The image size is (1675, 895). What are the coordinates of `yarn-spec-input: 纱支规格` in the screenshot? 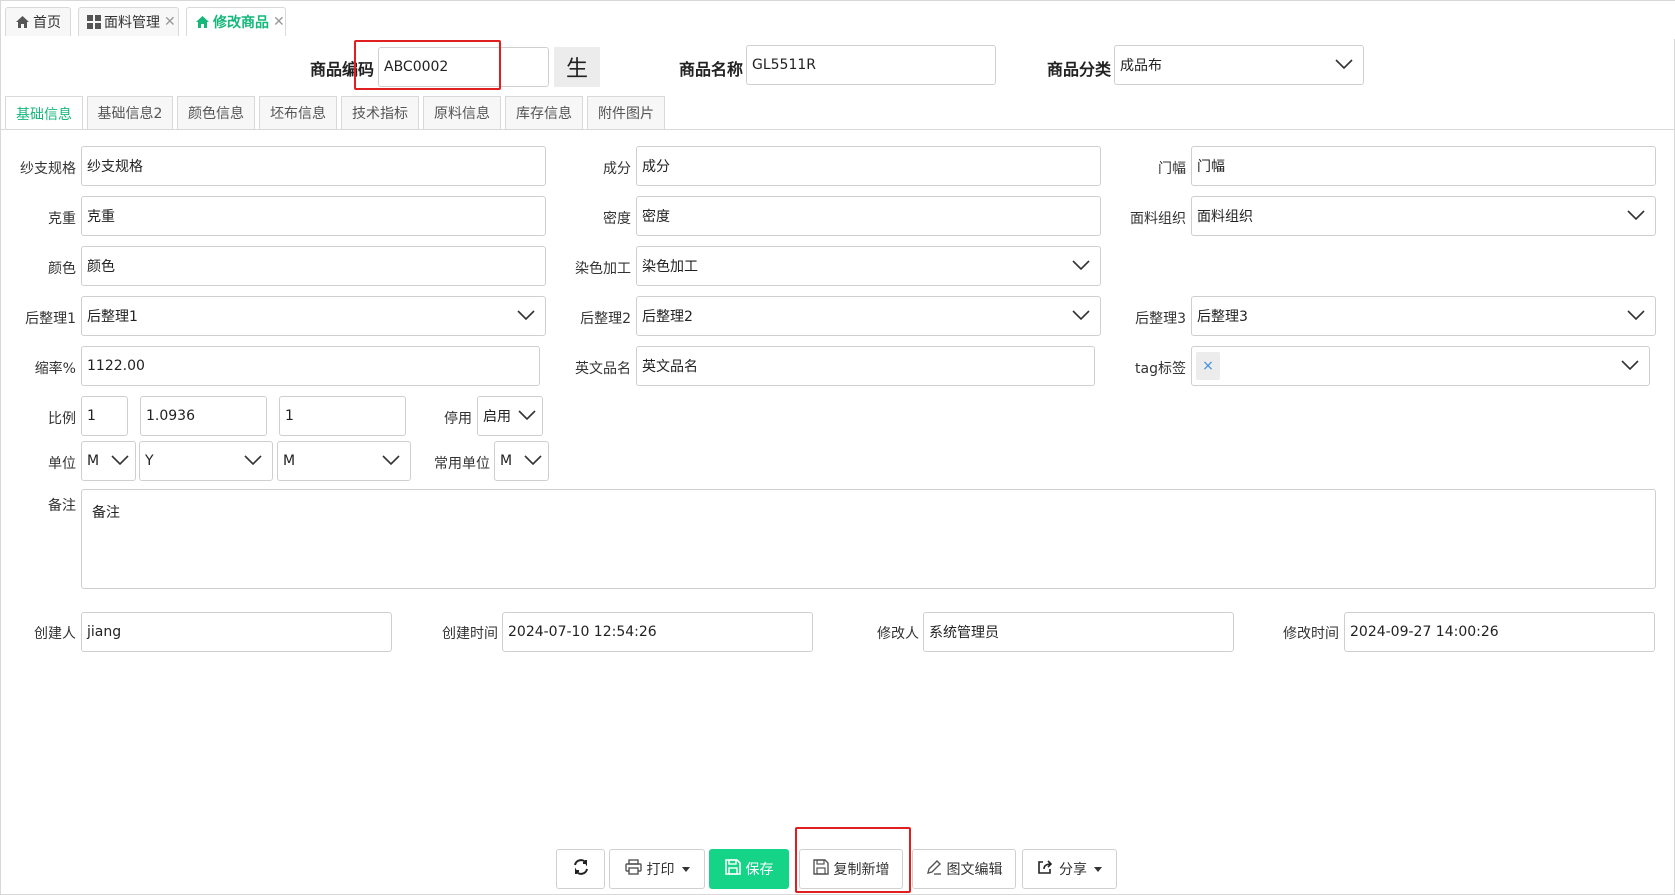 It's located at (313, 166).